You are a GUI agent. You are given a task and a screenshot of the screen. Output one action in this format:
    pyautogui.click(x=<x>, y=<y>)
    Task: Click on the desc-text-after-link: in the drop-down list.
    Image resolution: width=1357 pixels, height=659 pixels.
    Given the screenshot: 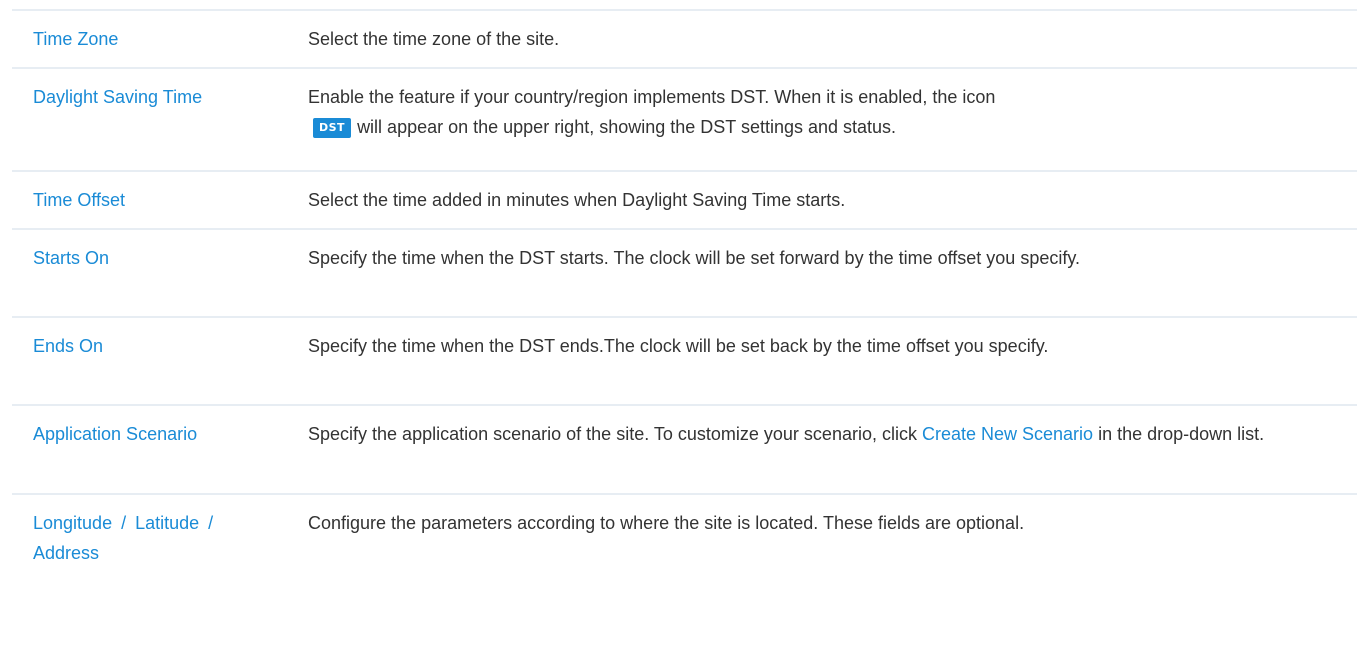 What is the action you would take?
    pyautogui.click(x=1181, y=434)
    